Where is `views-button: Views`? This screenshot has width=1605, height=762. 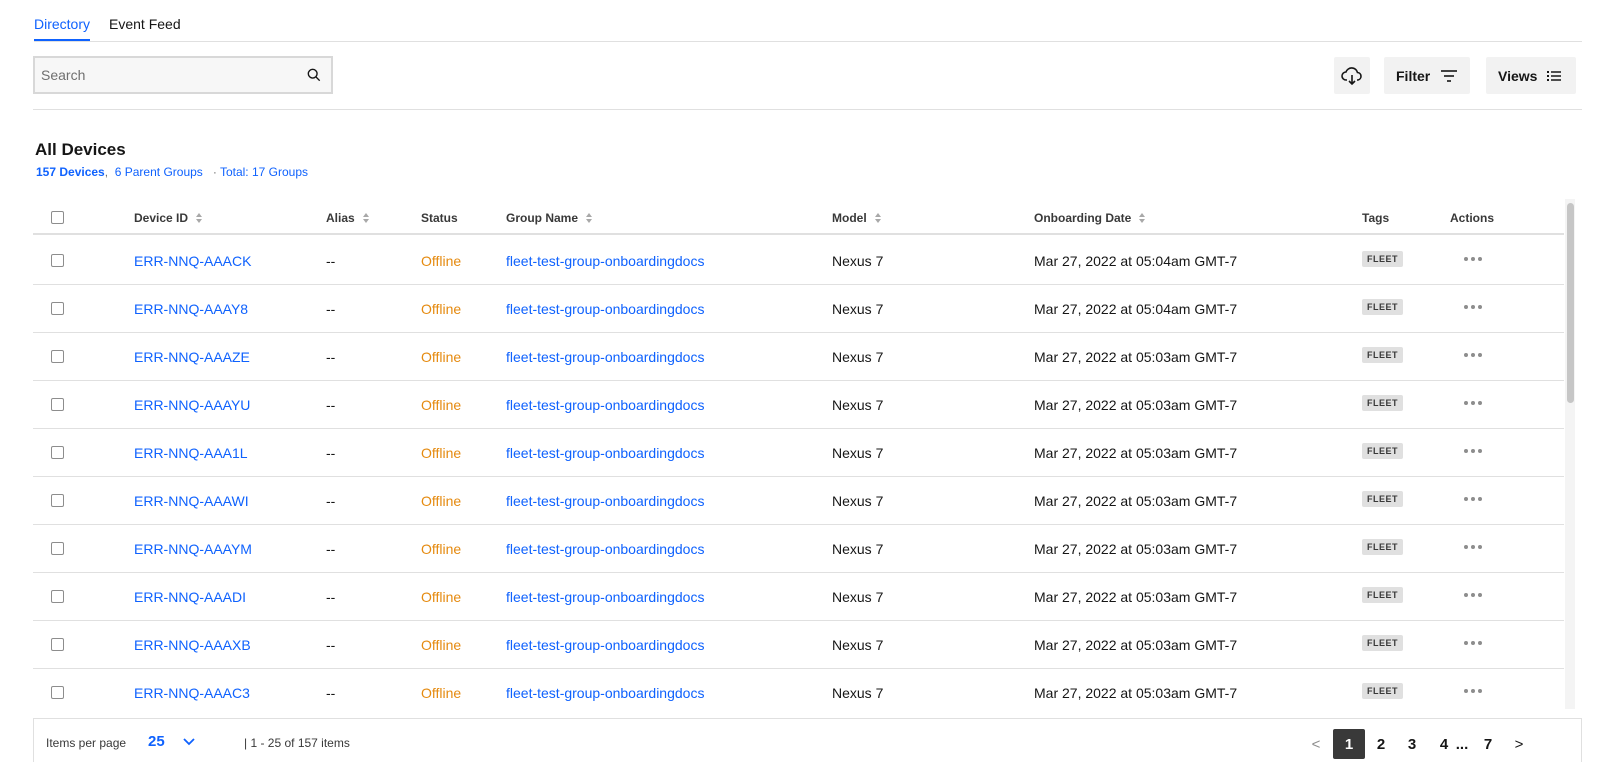 views-button: Views is located at coordinates (1531, 75).